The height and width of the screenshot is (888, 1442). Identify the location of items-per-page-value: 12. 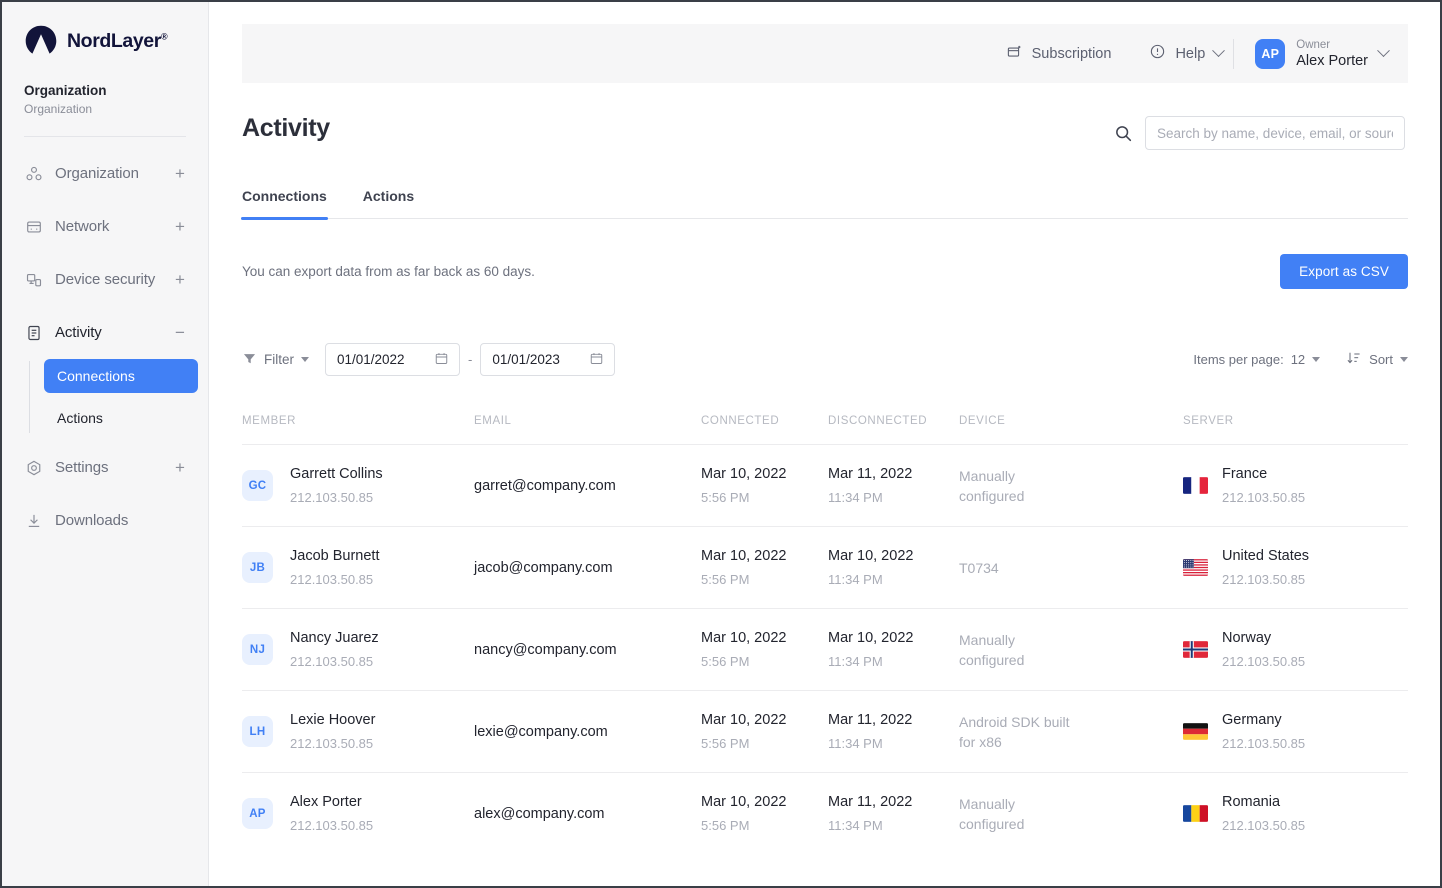
(1298, 359).